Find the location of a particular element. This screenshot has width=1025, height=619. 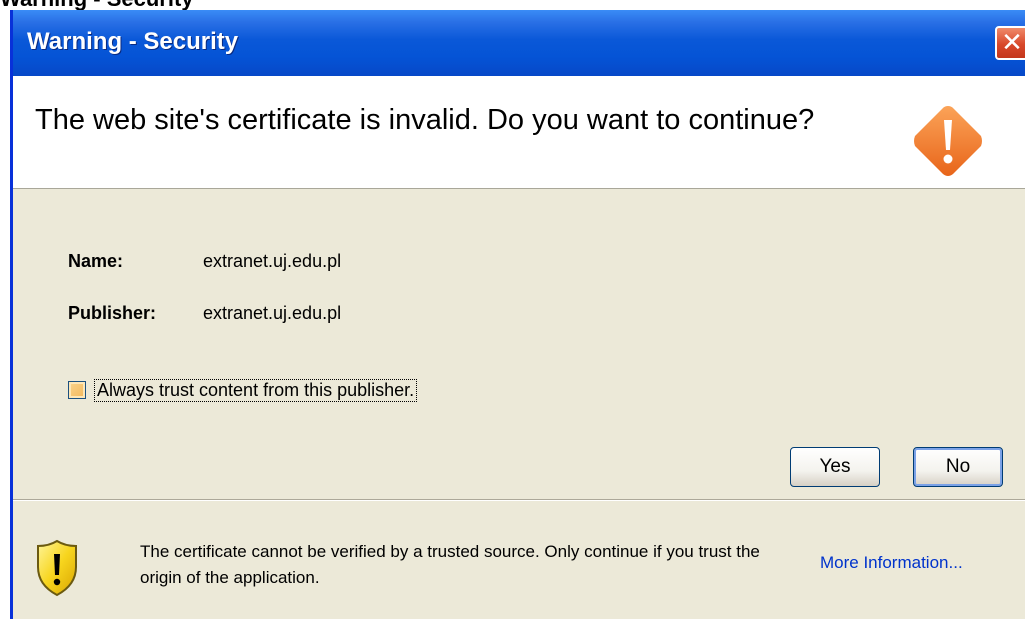

background-window-title: Warning - Security is located at coordinates (97, 5).